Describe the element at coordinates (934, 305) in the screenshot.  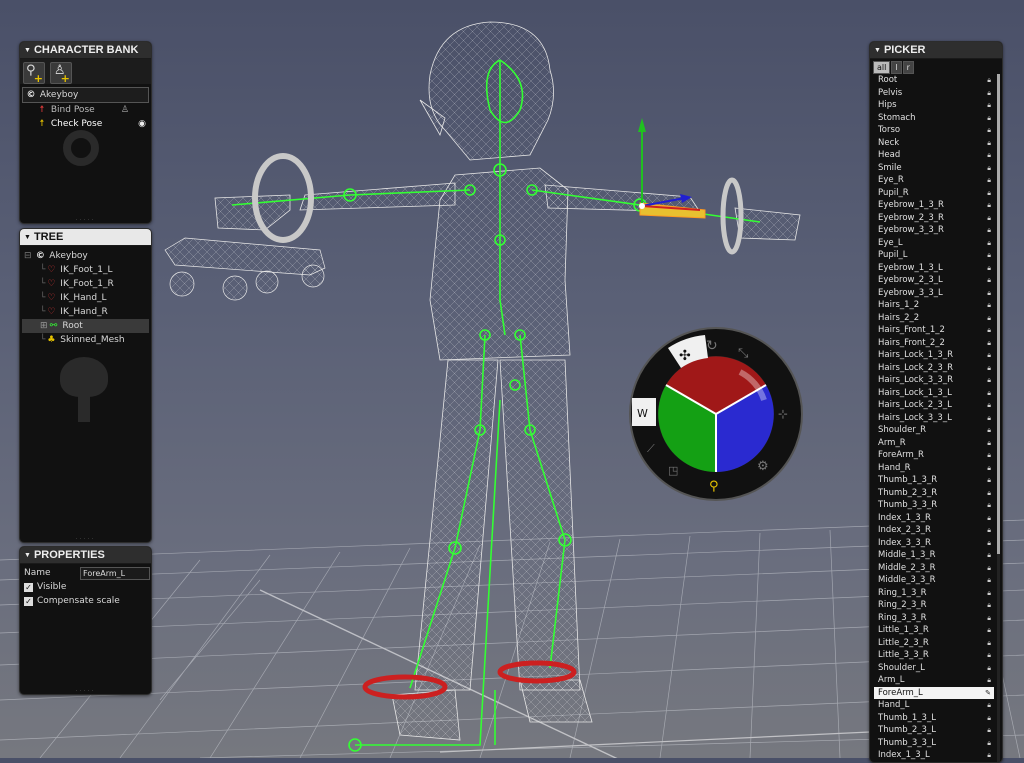
I see `picker-item: Hairs_1_2 🔒︎` at that location.